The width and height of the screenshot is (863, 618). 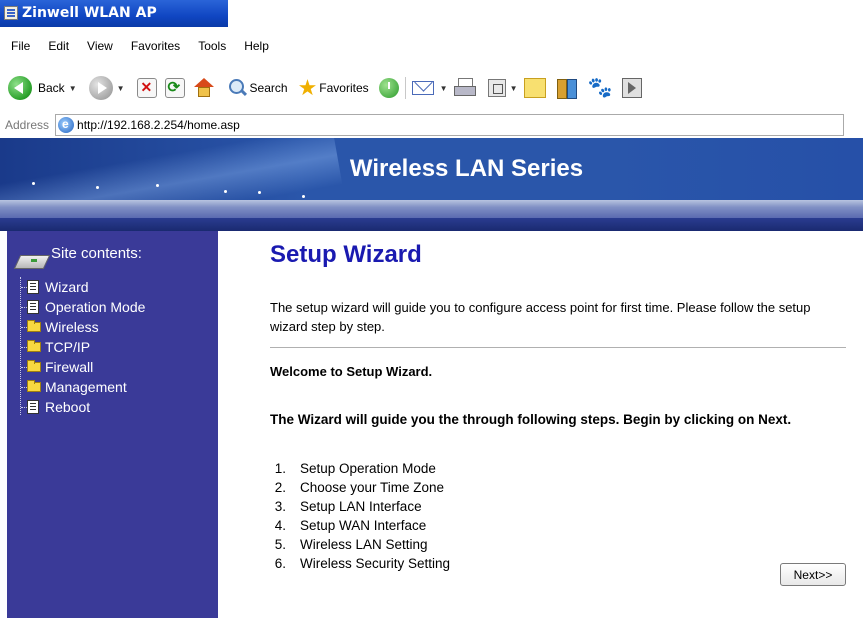 I want to click on sidebar-item-label: Wireless, so click(x=72, y=327).